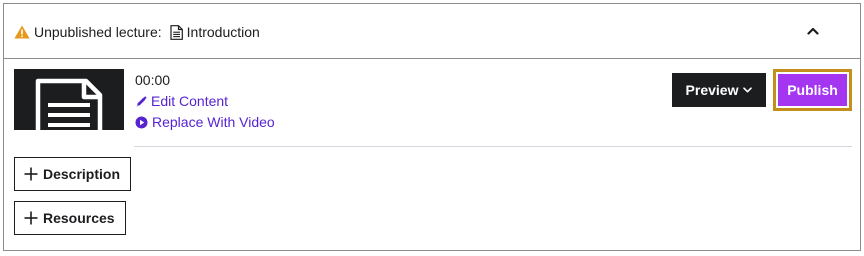 The height and width of the screenshot is (256, 864). I want to click on publish-focus-ring: Publish, so click(812, 90).